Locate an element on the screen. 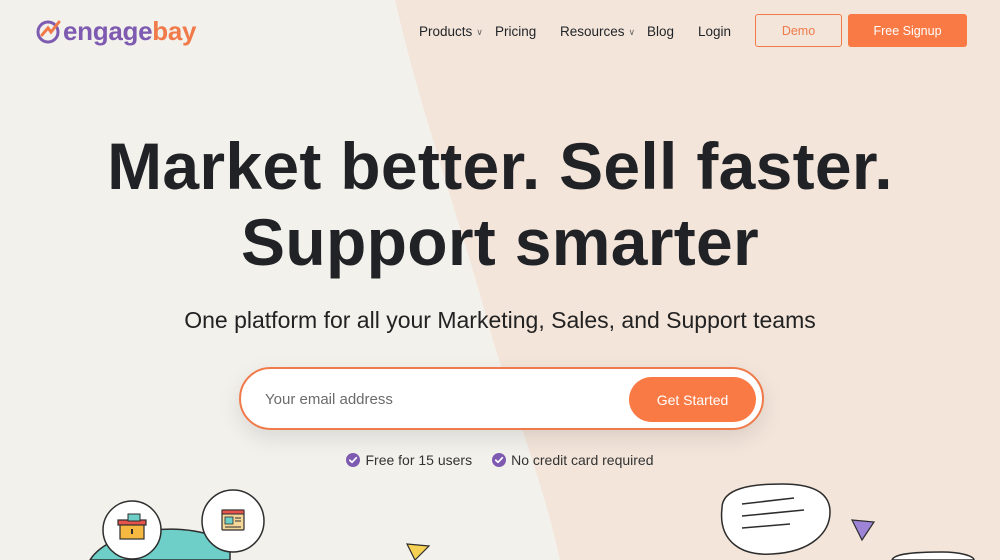  brand-name-part2: bay is located at coordinates (174, 31).